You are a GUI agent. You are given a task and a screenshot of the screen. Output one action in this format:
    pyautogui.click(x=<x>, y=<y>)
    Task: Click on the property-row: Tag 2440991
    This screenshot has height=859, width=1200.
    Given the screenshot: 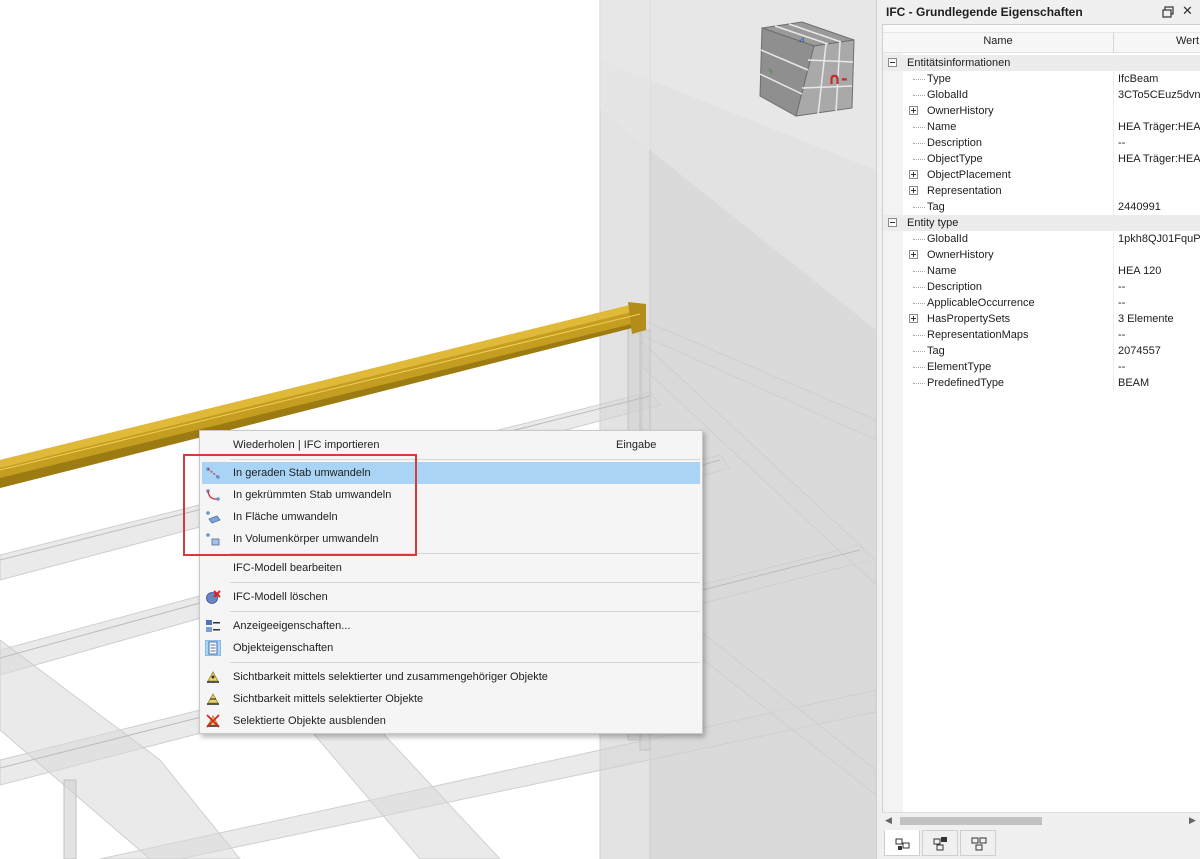 What is the action you would take?
    pyautogui.click(x=1041, y=207)
    